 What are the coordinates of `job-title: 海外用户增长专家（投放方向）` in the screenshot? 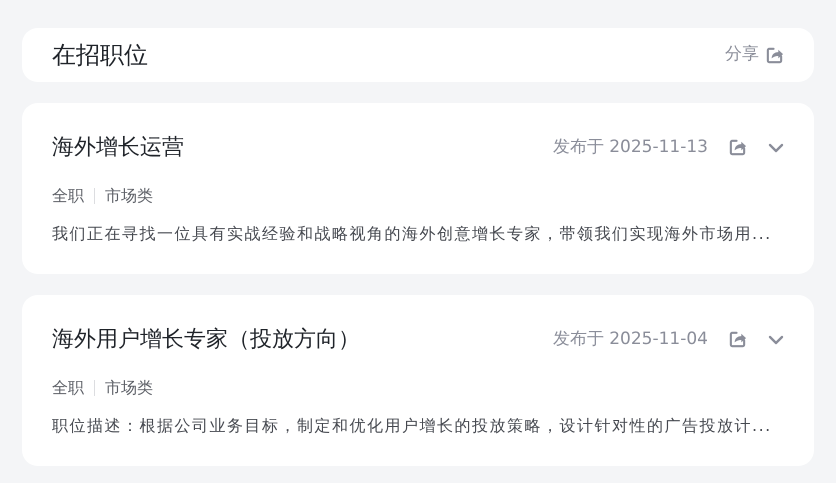 It's located at (206, 340).